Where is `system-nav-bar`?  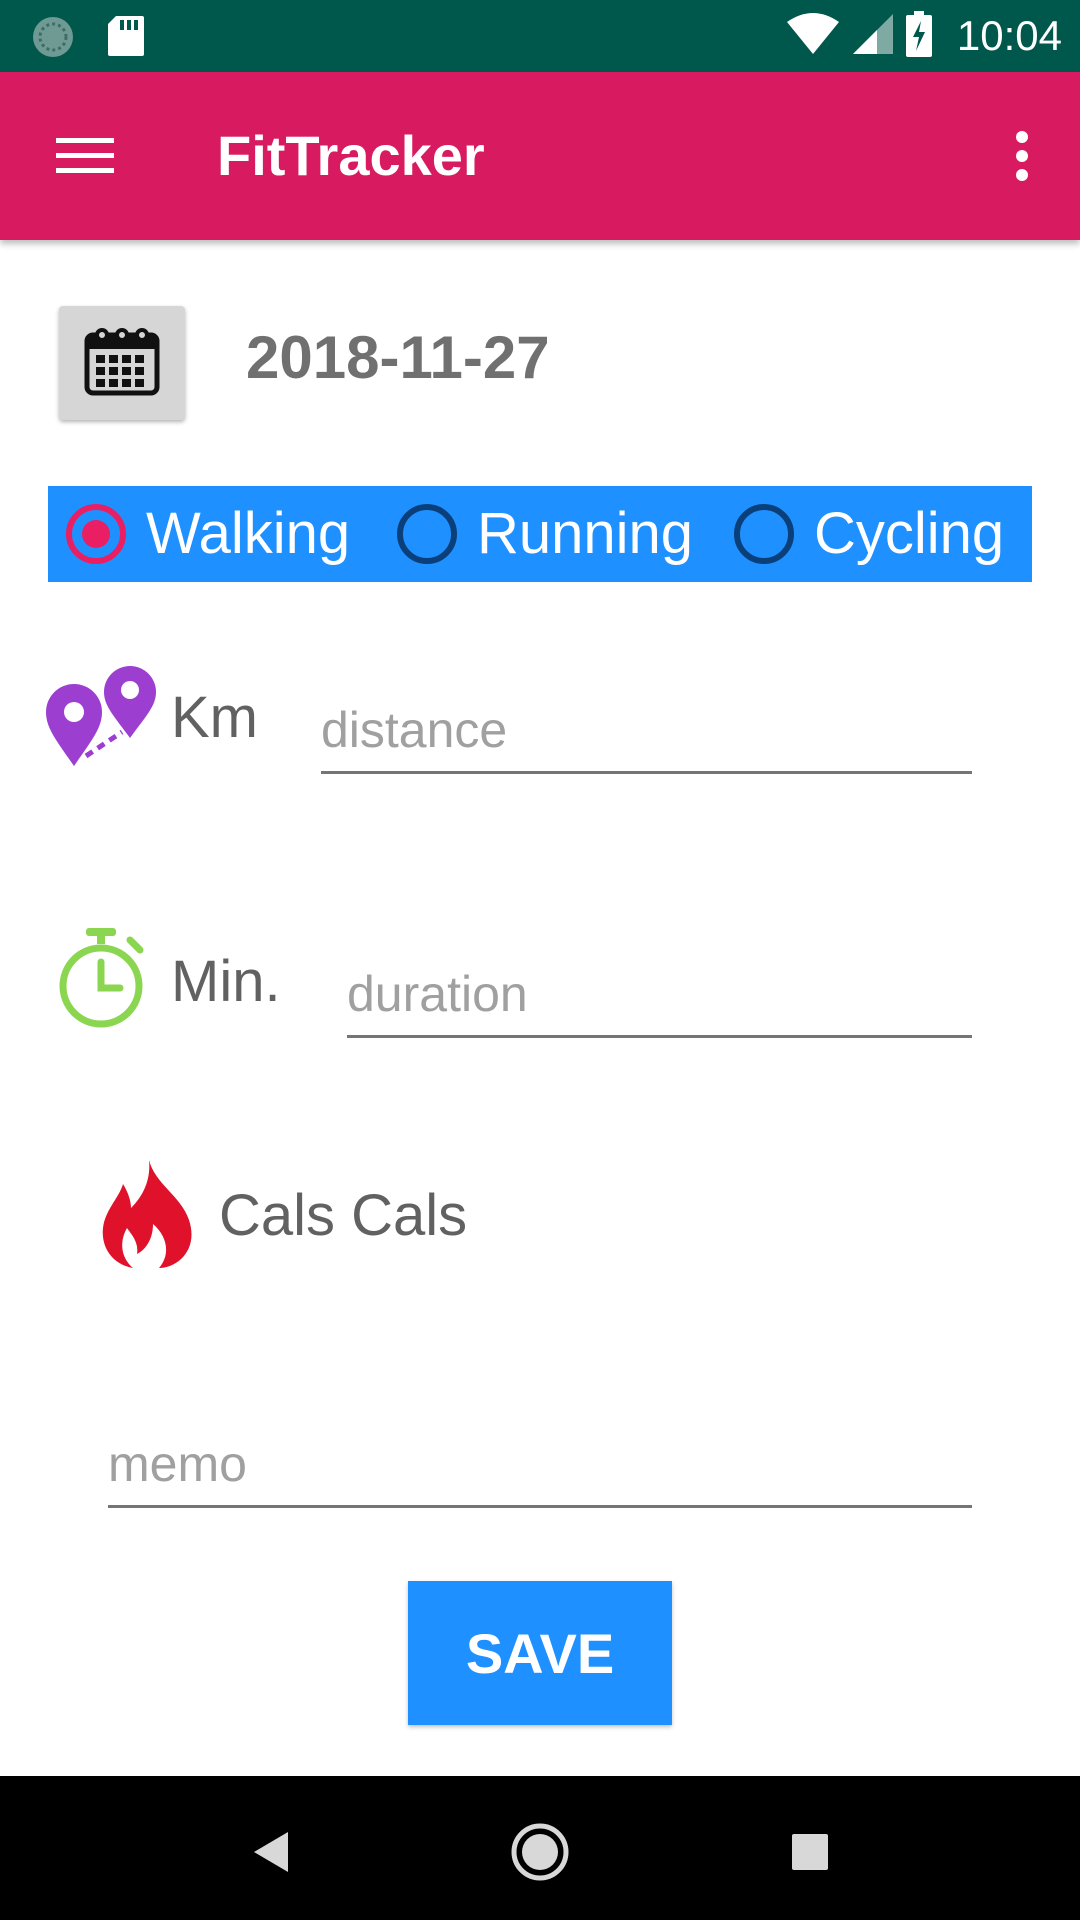
system-nav-bar is located at coordinates (540, 1848).